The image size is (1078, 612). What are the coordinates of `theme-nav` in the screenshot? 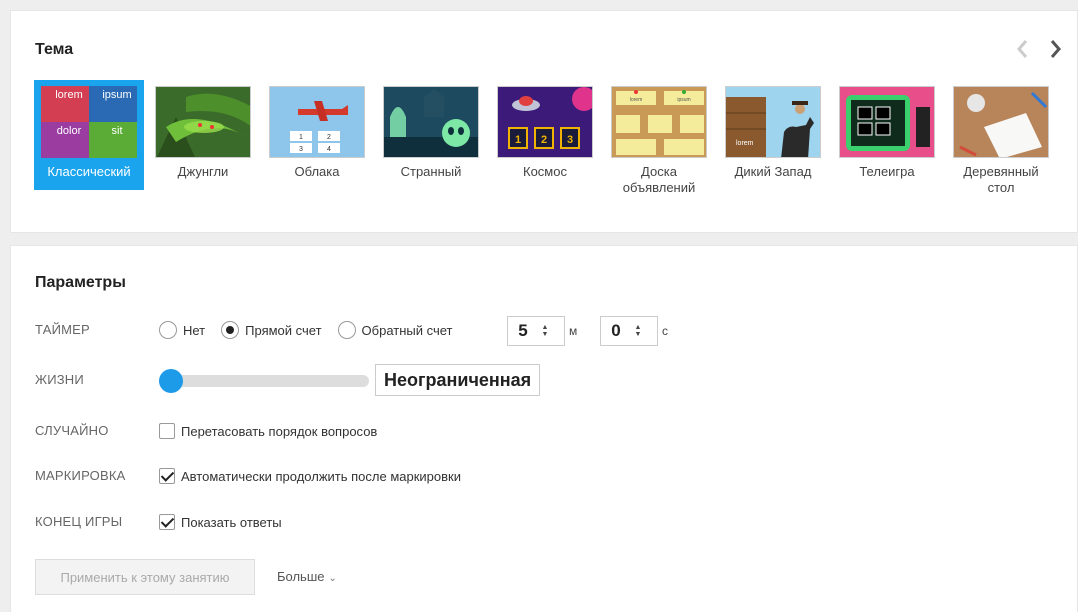 It's located at (1035, 51).